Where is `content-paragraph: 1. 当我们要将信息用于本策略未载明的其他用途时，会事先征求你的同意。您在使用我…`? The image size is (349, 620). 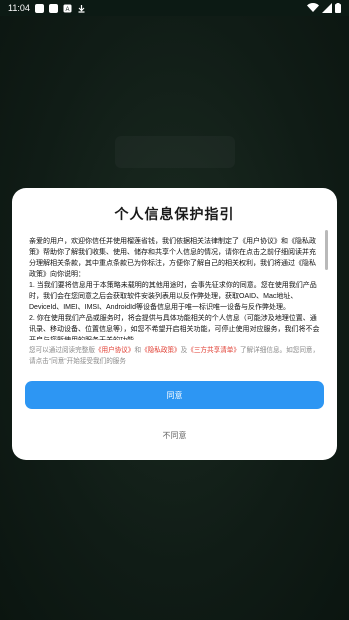 content-paragraph: 1. 当我们要将信息用于本策略未载明的其他用途时，会事先征求你的同意。您在使用我… is located at coordinates (173, 296).